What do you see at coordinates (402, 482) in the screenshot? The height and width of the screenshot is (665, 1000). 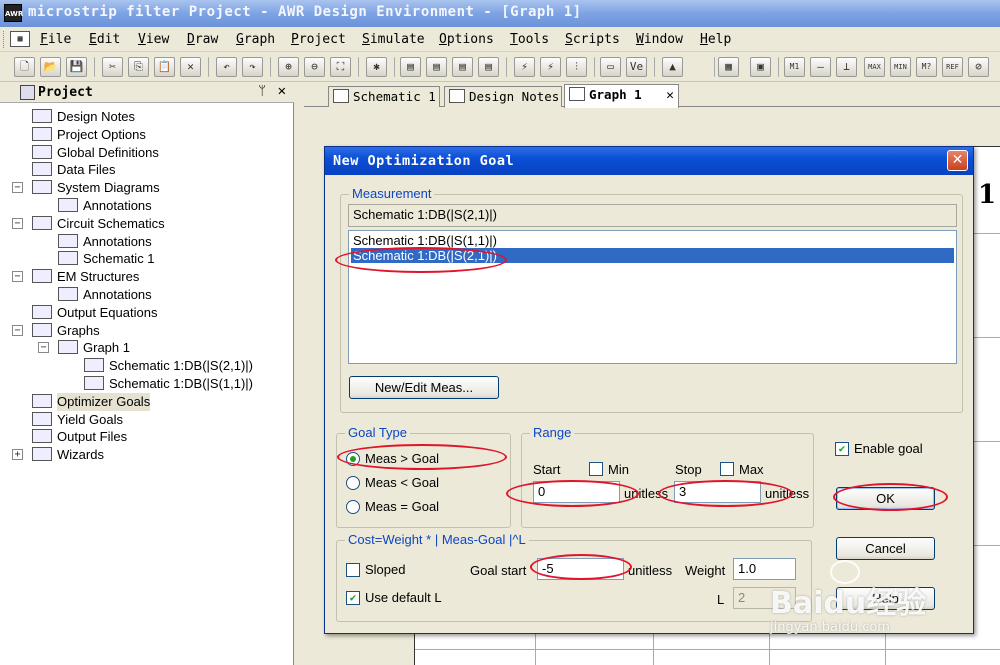 I see `meas-lt-goal-label: Meas < Goal` at bounding box center [402, 482].